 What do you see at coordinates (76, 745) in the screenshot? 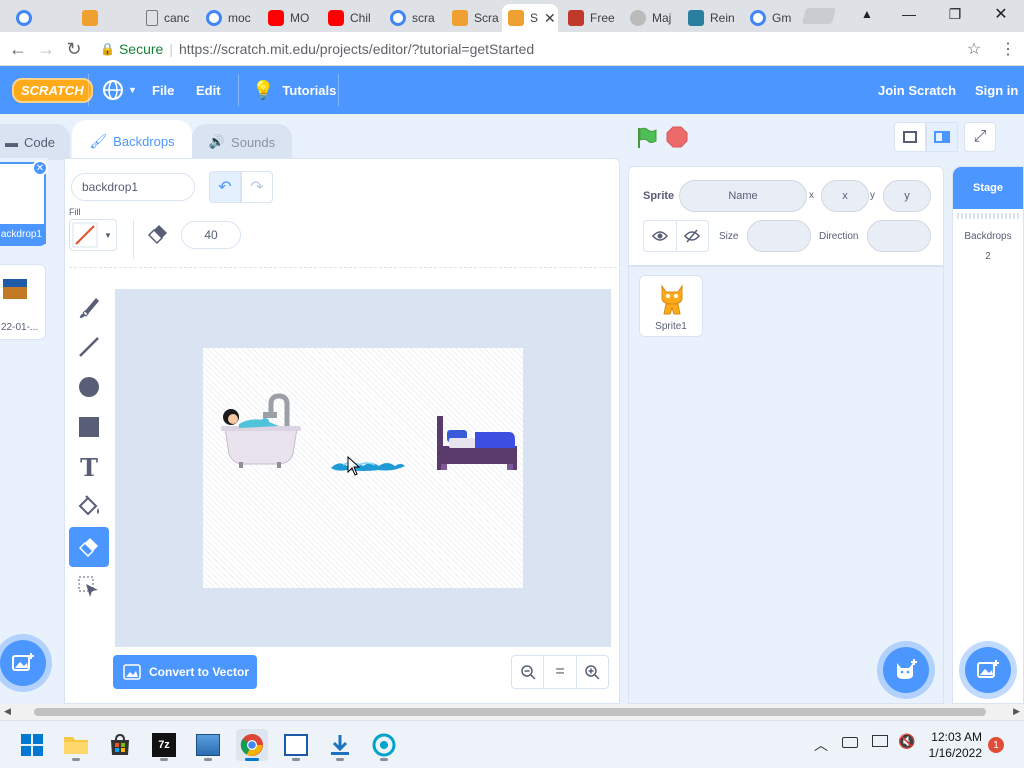
I see `file-explorer-button` at bounding box center [76, 745].